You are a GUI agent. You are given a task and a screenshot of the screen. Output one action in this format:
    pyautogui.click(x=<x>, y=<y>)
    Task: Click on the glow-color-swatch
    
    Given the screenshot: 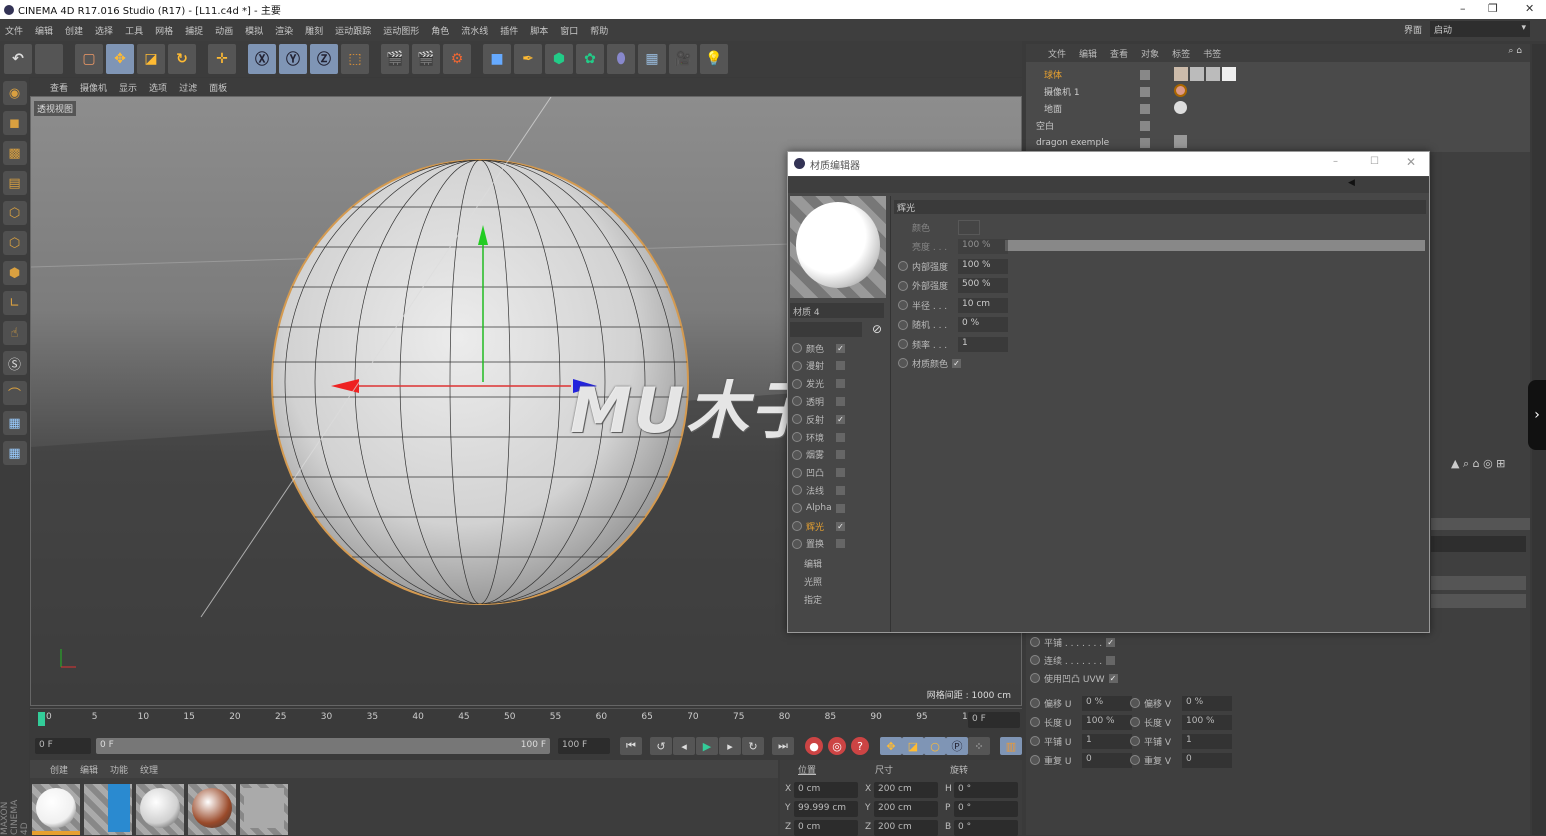 What is the action you would take?
    pyautogui.click(x=969, y=227)
    